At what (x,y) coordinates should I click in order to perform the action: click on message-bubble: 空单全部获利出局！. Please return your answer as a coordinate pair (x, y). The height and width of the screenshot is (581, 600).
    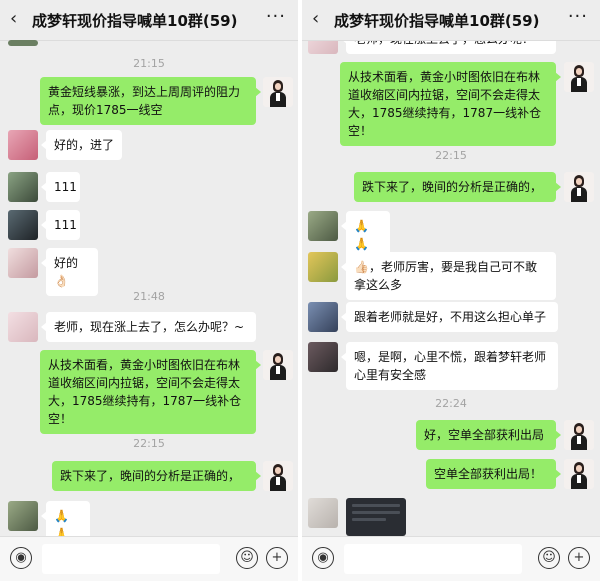
    Looking at the image, I should click on (493, 474).